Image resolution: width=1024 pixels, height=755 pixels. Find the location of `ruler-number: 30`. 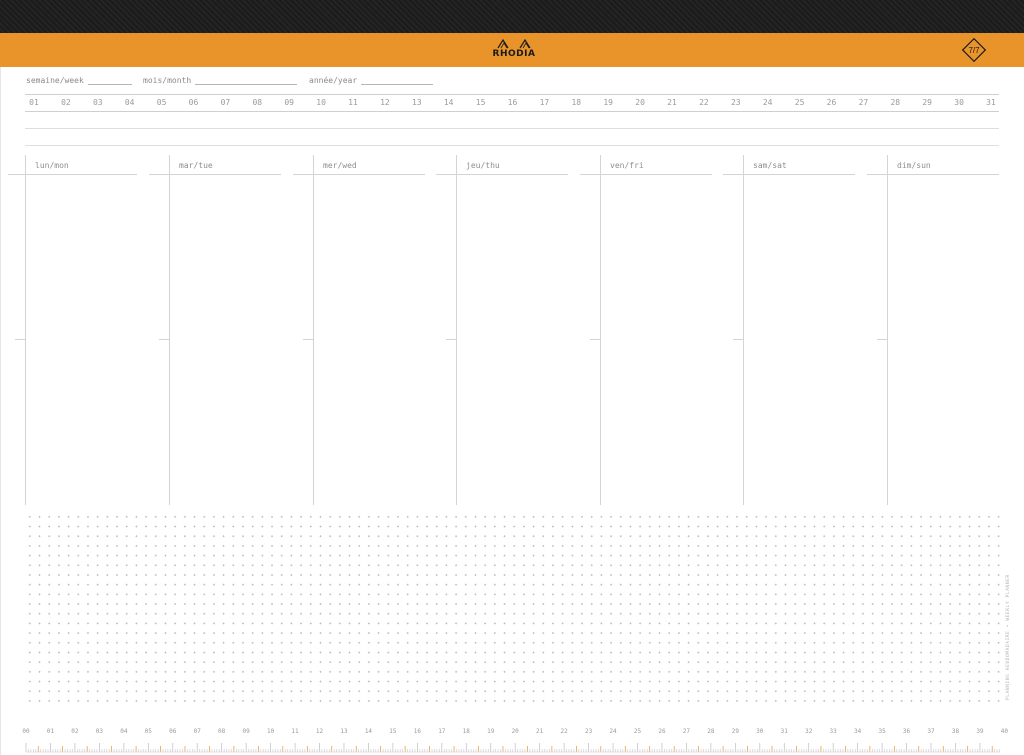

ruler-number: 30 is located at coordinates (760, 731).